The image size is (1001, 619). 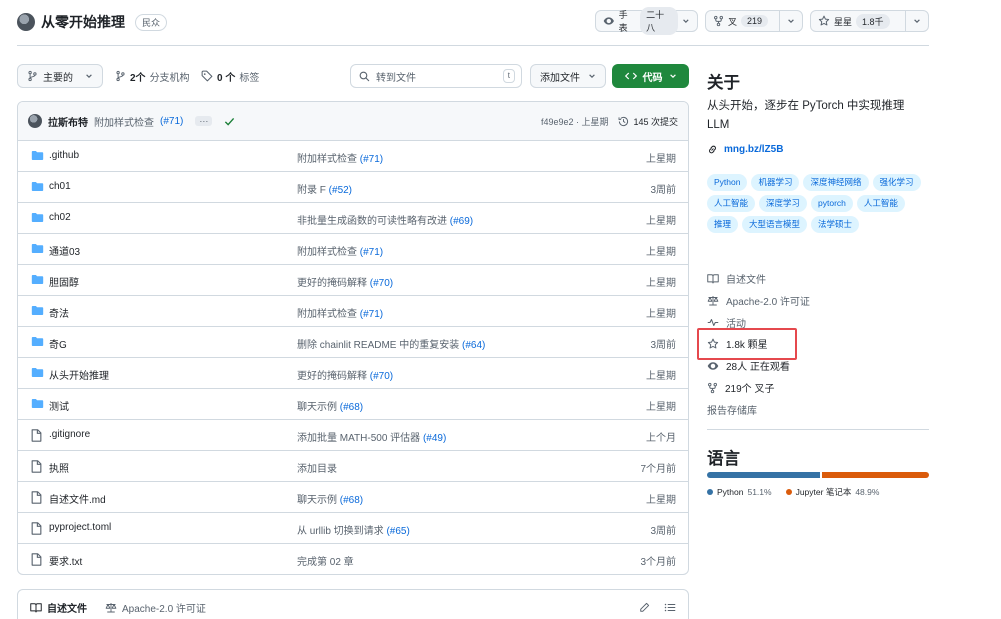 I want to click on topic-tag: 深度神经网络, so click(x=836, y=182).